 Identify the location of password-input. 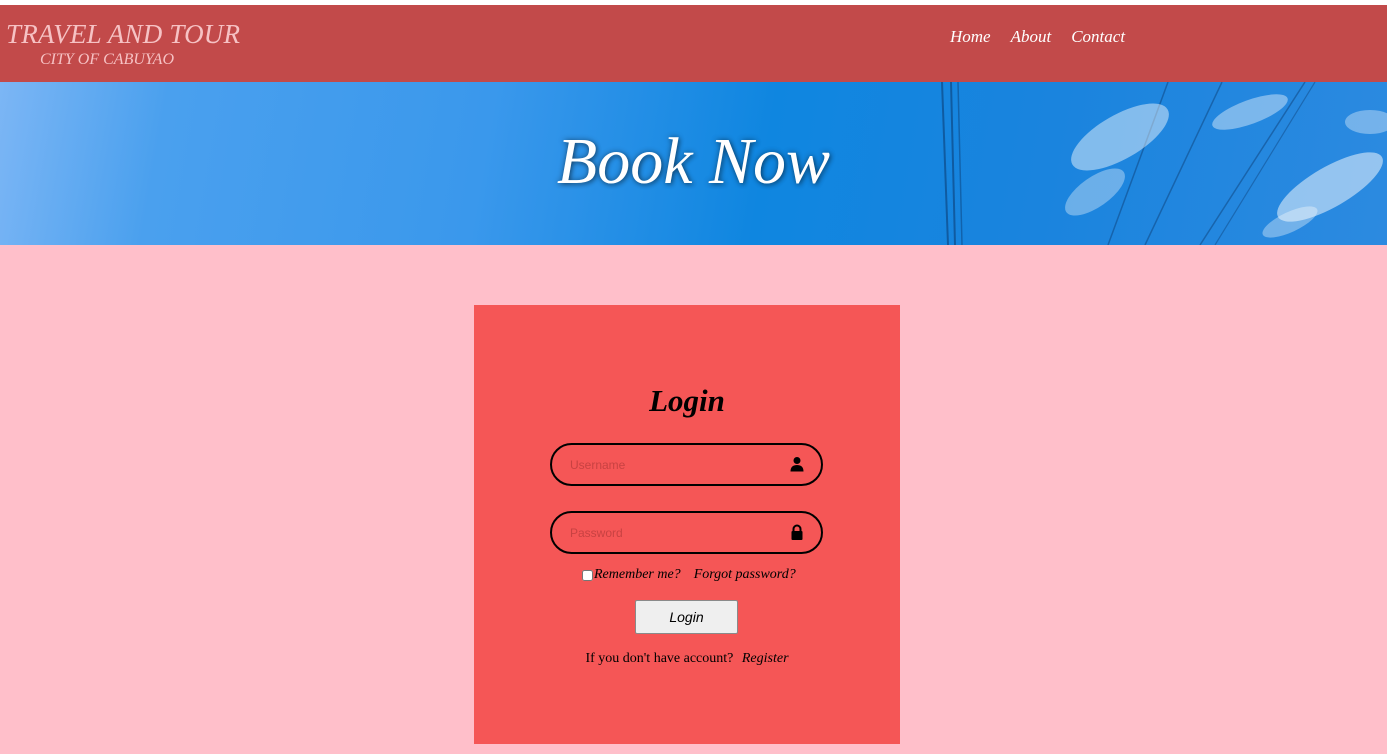
(675, 532).